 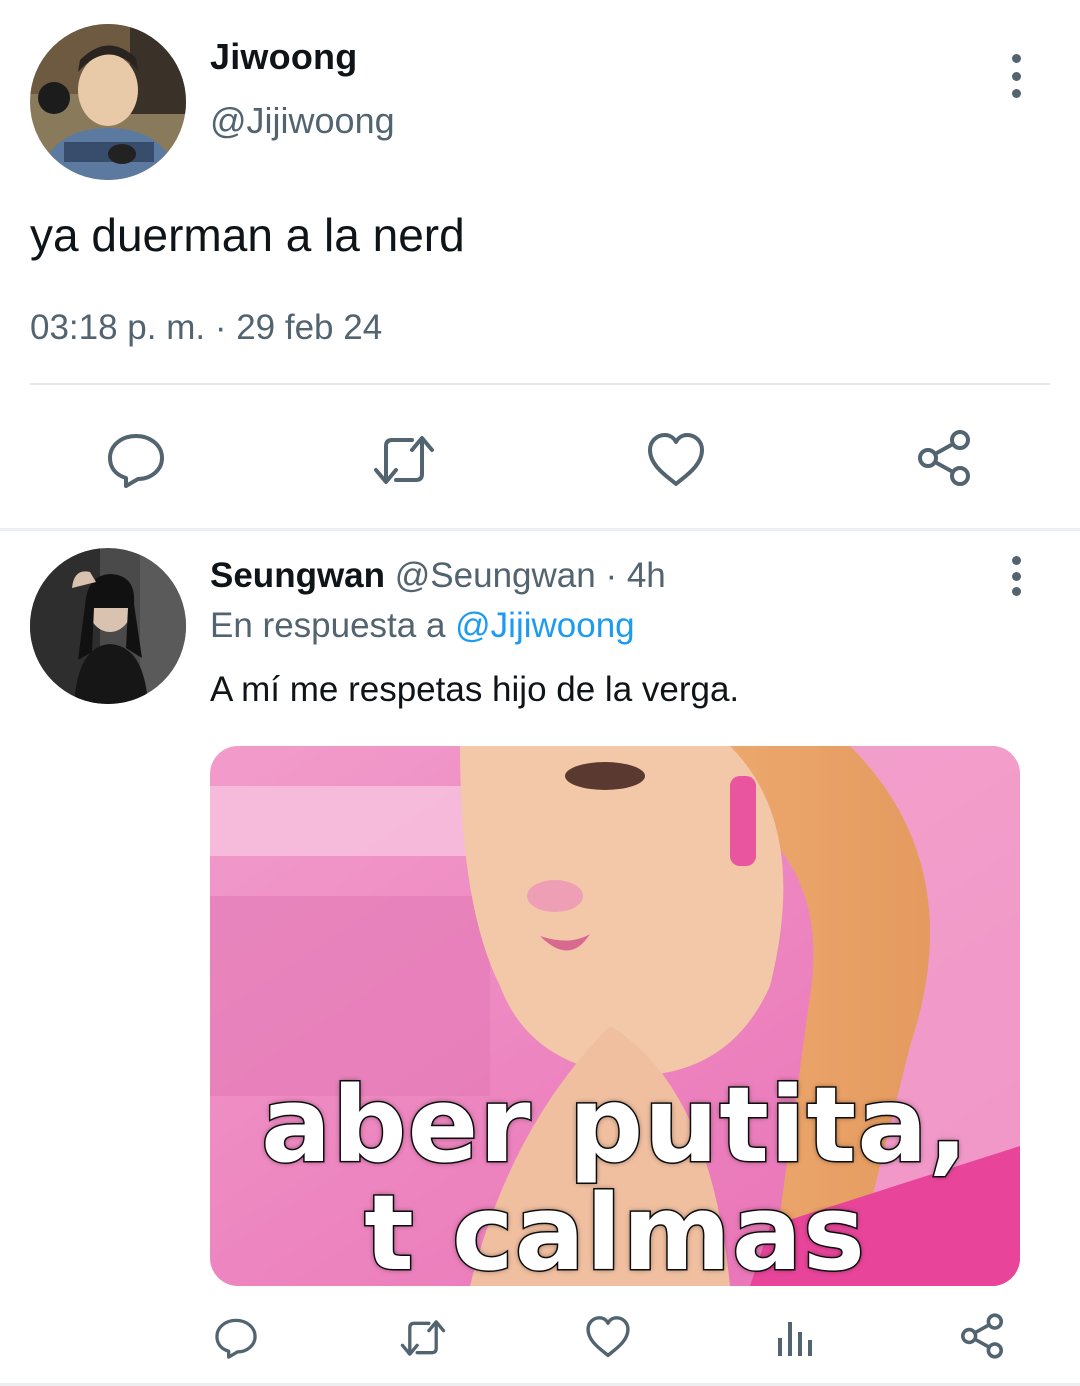 What do you see at coordinates (283, 57) in the screenshot?
I see `author-name: Jiwoong` at bounding box center [283, 57].